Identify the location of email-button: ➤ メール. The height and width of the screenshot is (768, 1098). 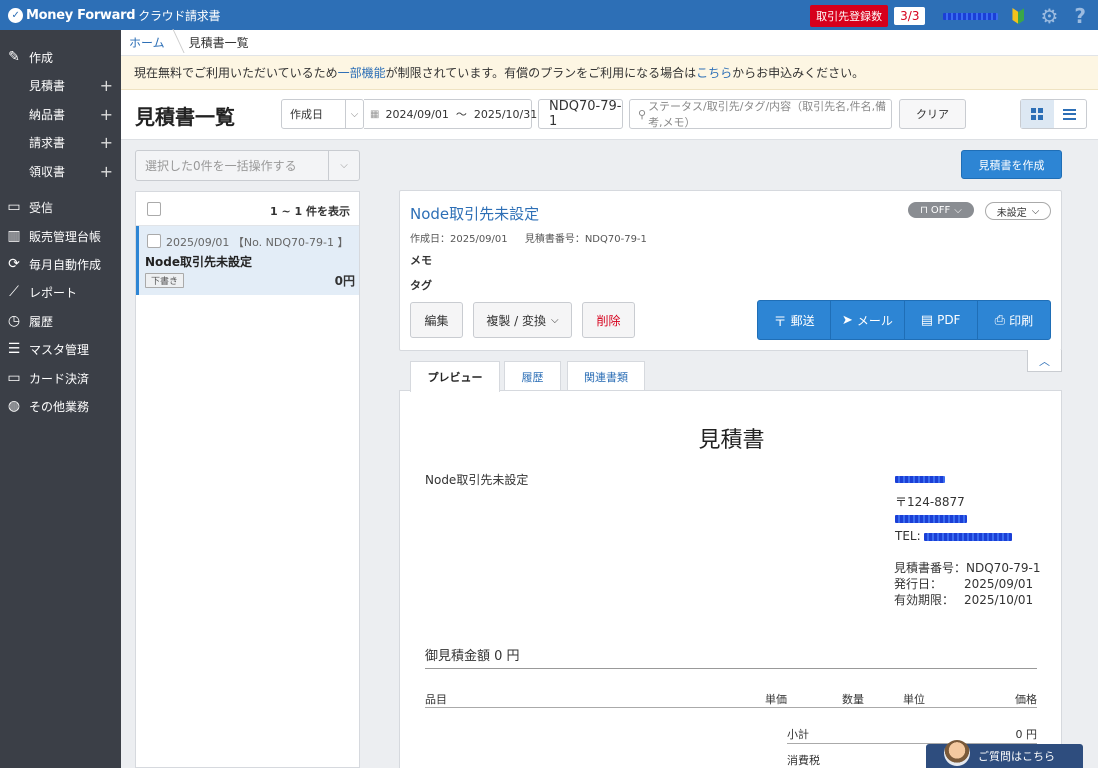
(868, 320).